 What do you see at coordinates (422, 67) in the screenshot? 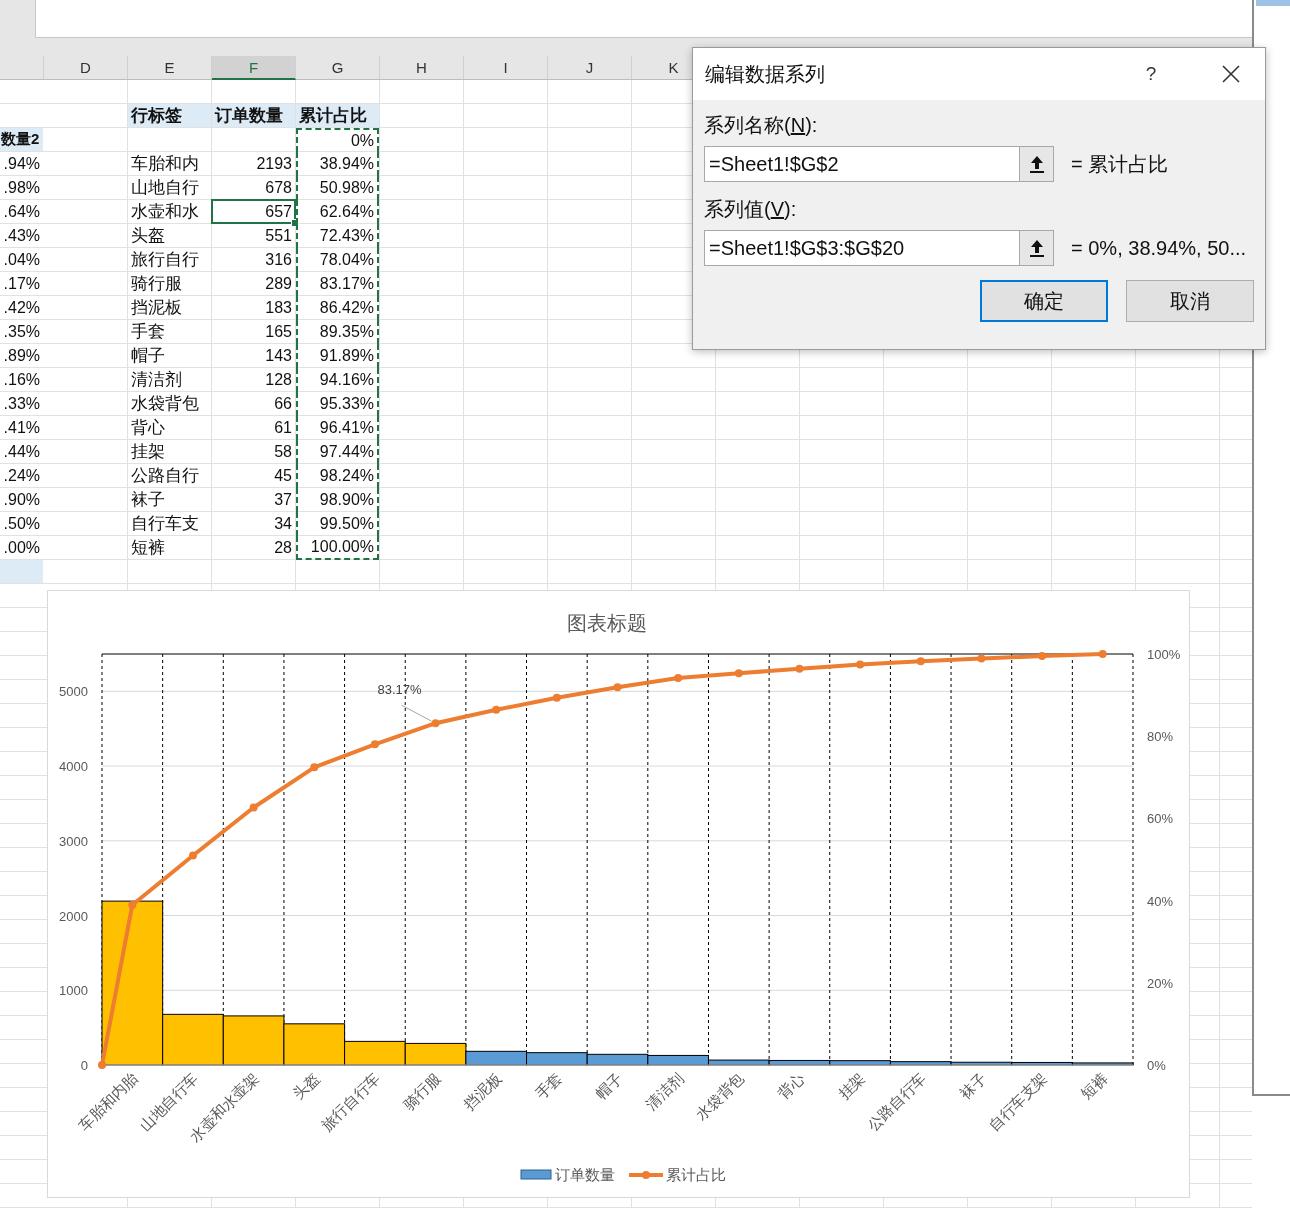
I see `column-header: H` at bounding box center [422, 67].